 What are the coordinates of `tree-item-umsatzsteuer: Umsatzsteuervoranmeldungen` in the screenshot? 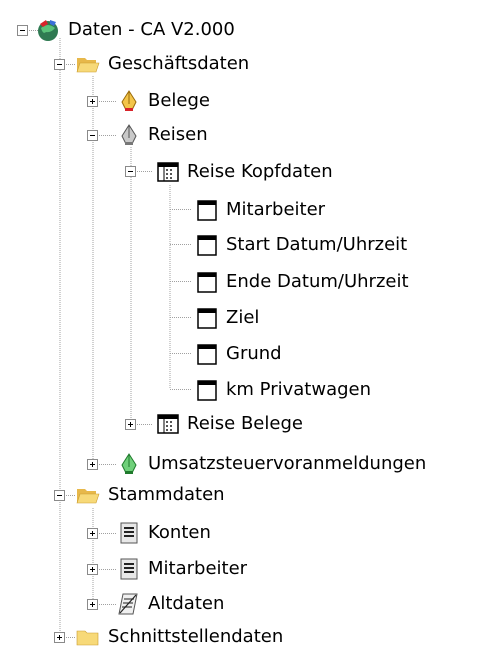 It's located at (287, 464).